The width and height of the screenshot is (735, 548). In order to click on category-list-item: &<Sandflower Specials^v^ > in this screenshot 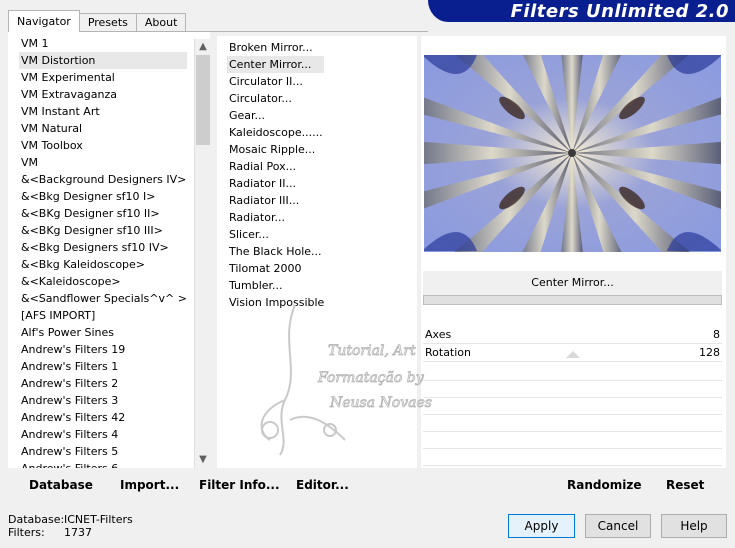, I will do `click(103, 298)`.